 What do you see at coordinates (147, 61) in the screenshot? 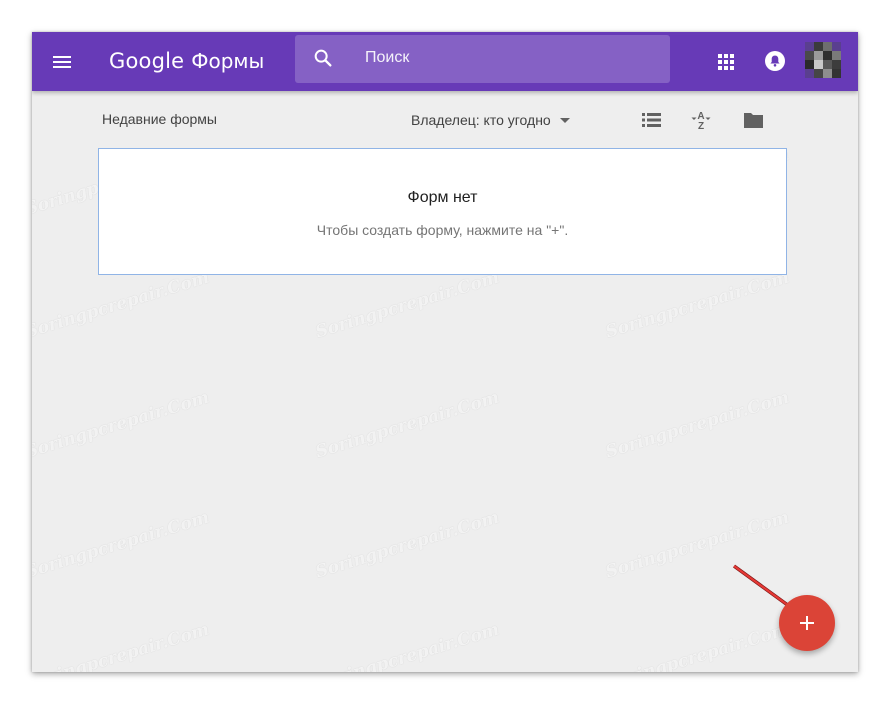
I see `brand-google: Google` at bounding box center [147, 61].